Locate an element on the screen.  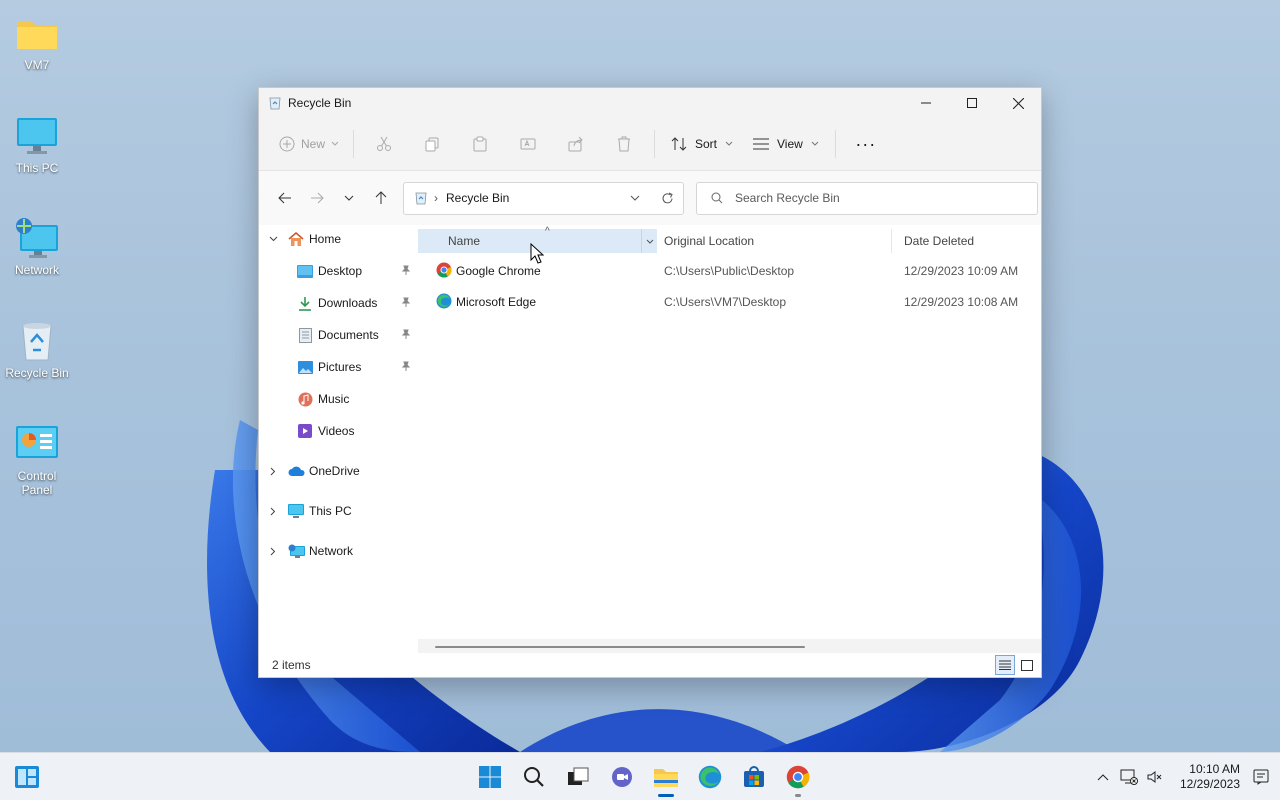
paste-button is located at coordinates (480, 144).